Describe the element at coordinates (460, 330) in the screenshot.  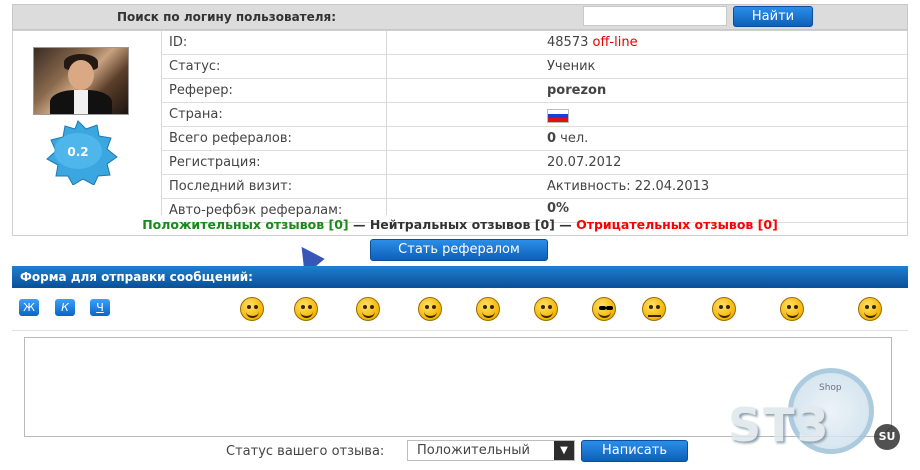
I see `form-divider` at that location.